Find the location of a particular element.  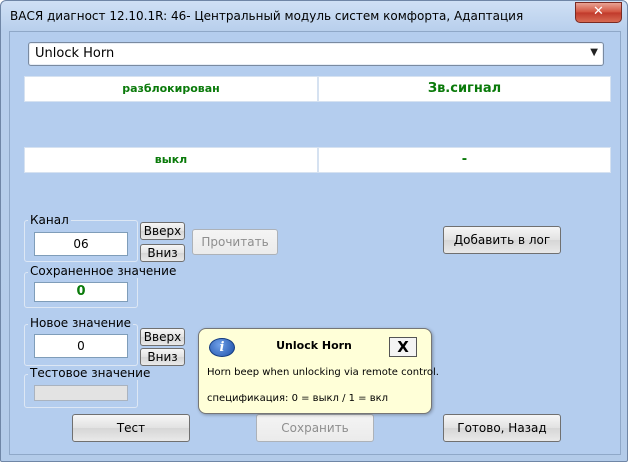

info-icon: i is located at coordinates (222, 347).